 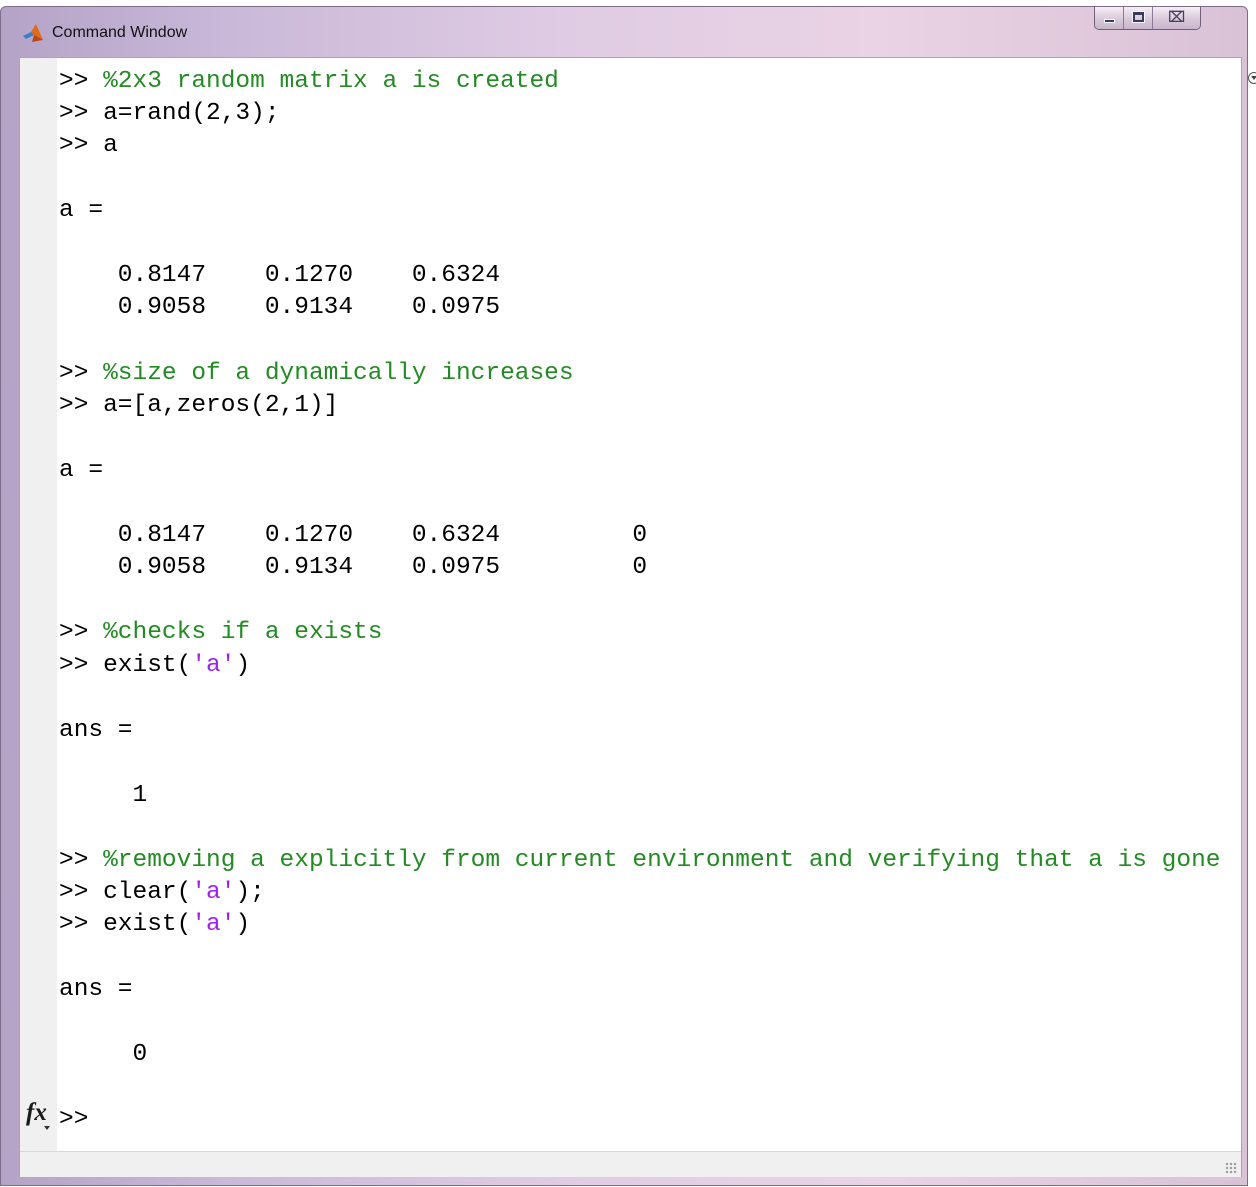 I want to click on output-line: 0.8147 0.1270 0.6324 0, so click(x=353, y=535).